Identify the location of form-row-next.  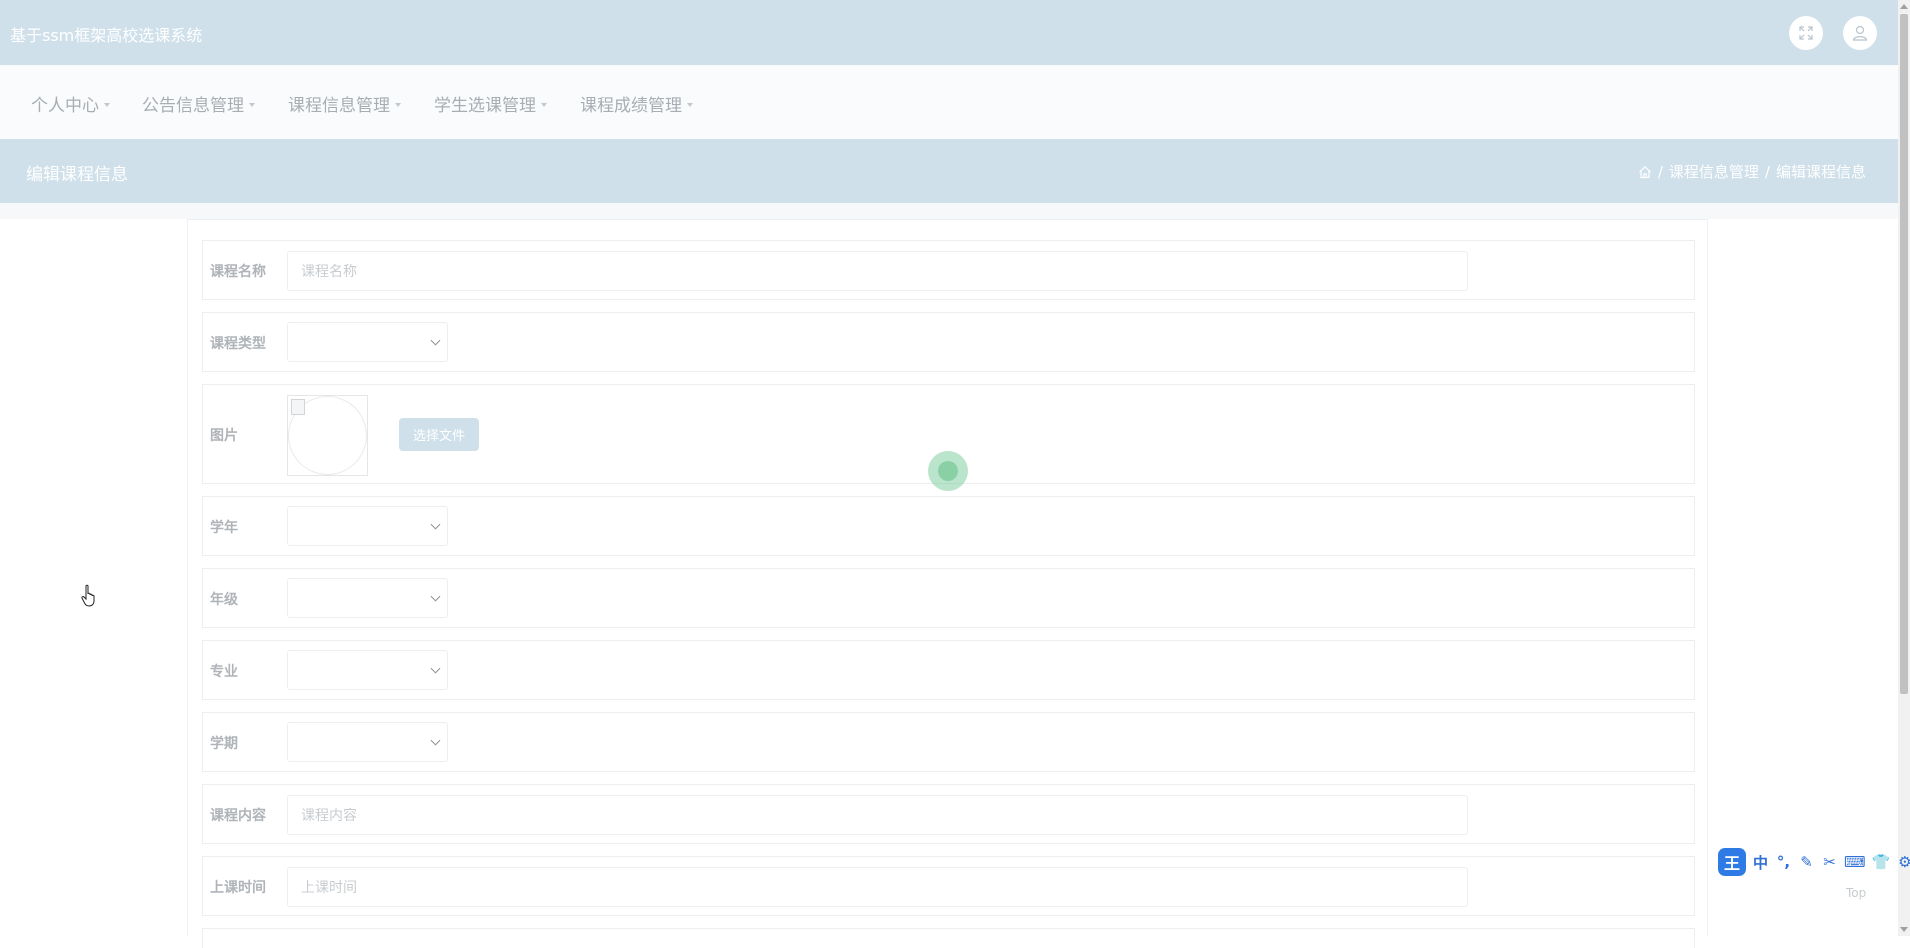
(948, 938).